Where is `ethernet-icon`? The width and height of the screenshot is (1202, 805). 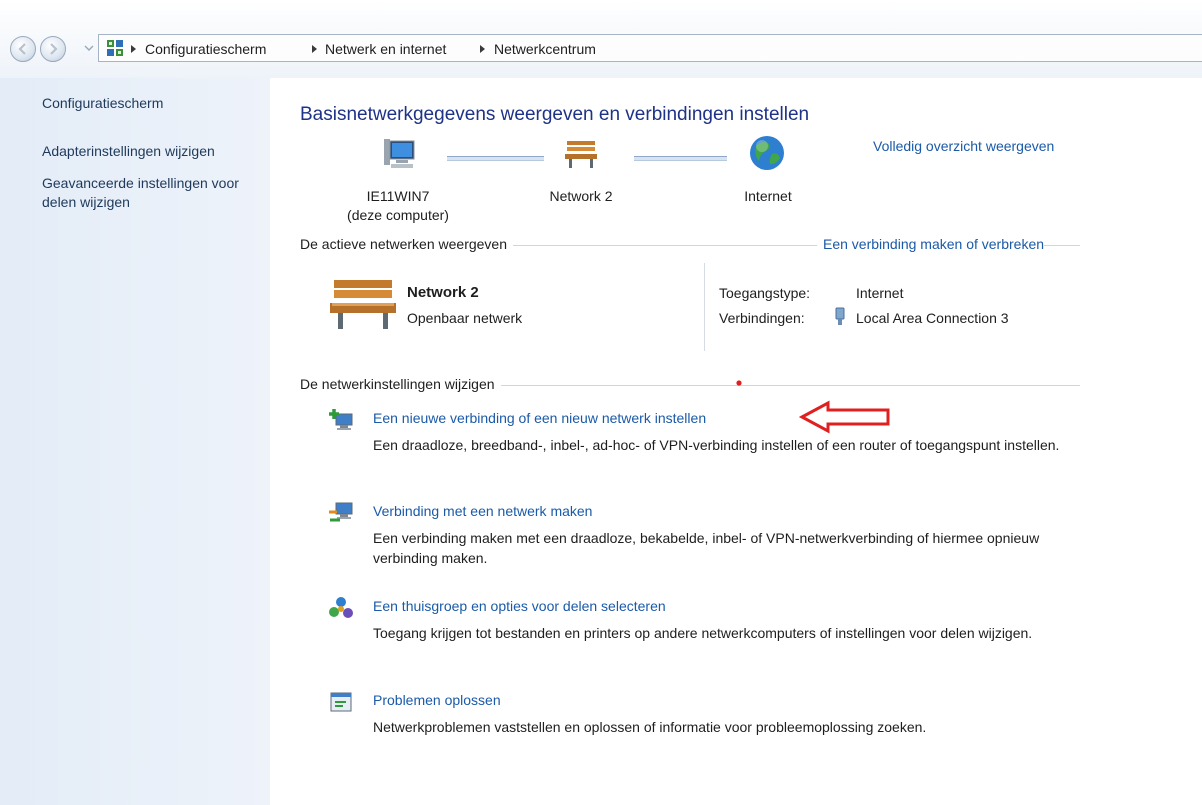 ethernet-icon is located at coordinates (840, 316).